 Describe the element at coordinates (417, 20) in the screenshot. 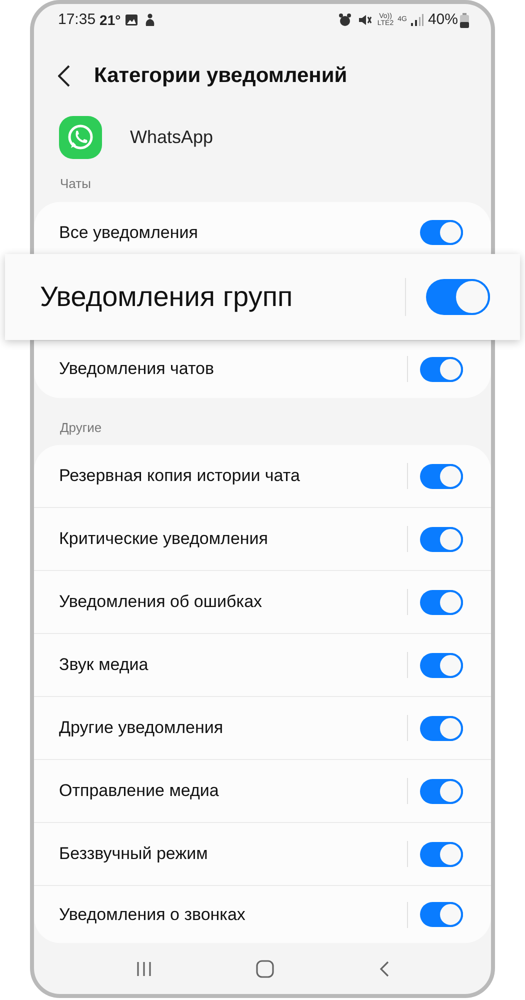

I see `signal-icon` at that location.